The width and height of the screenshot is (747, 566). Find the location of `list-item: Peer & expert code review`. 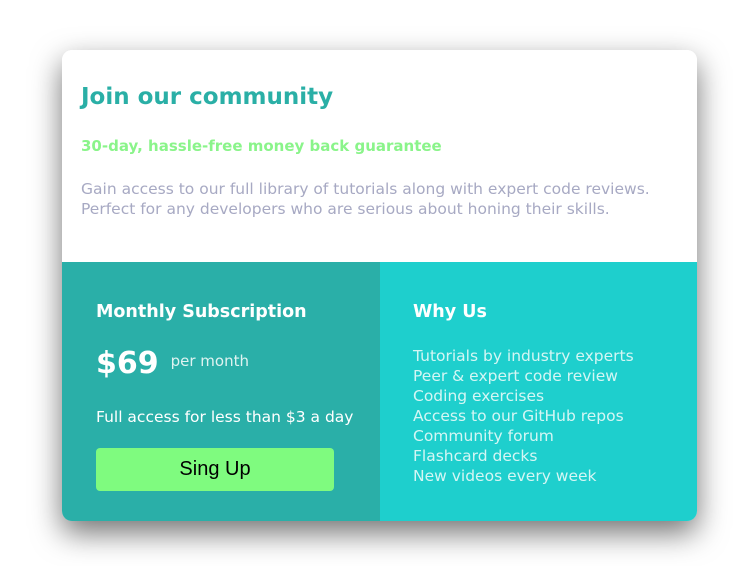

list-item: Peer & expert code review is located at coordinates (515, 376).